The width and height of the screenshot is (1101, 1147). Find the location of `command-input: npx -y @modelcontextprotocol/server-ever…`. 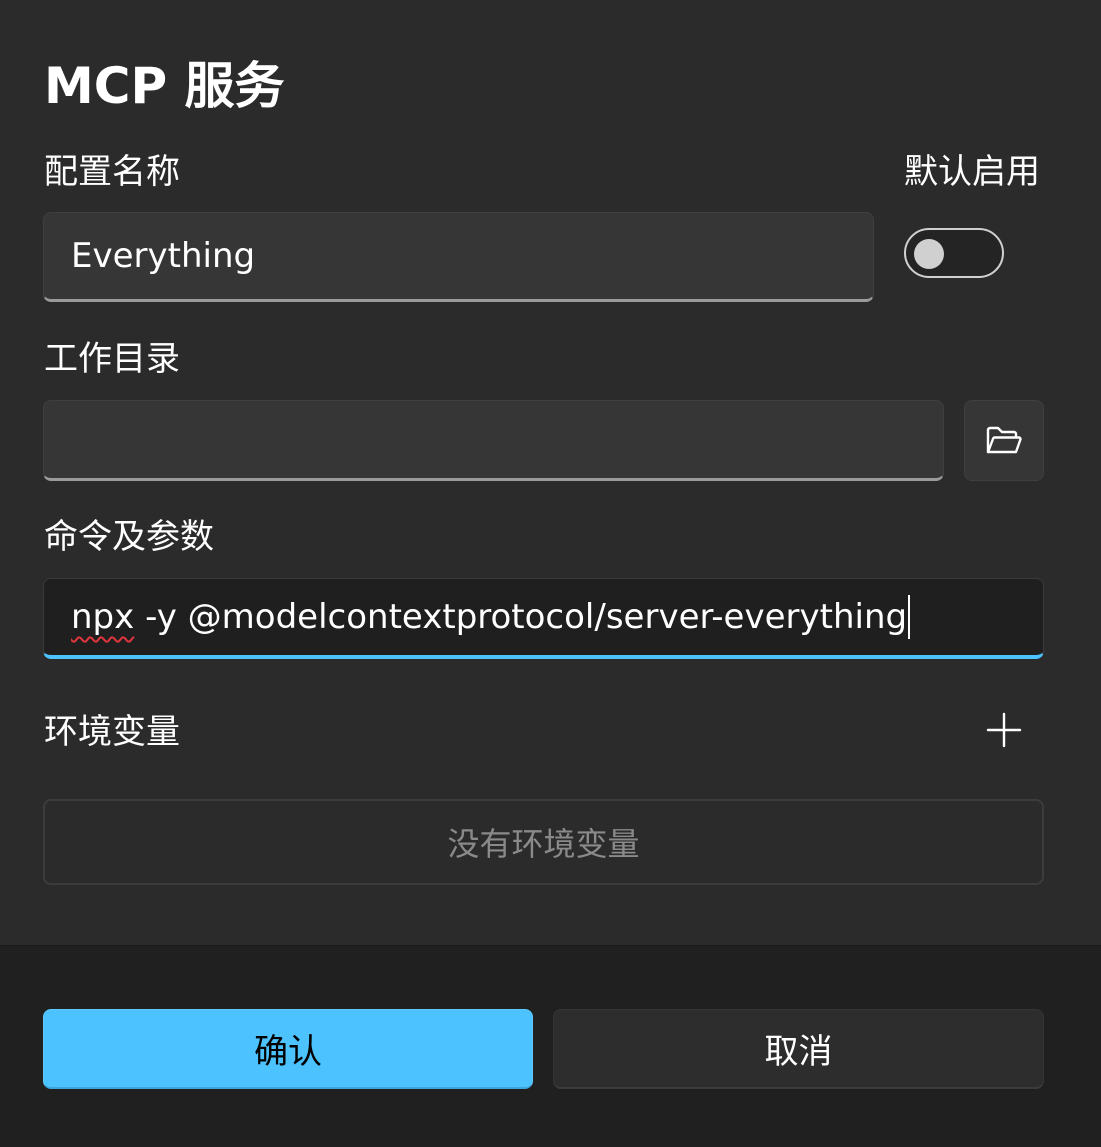

command-input: npx -y @modelcontextprotocol/server-ever… is located at coordinates (543, 618).